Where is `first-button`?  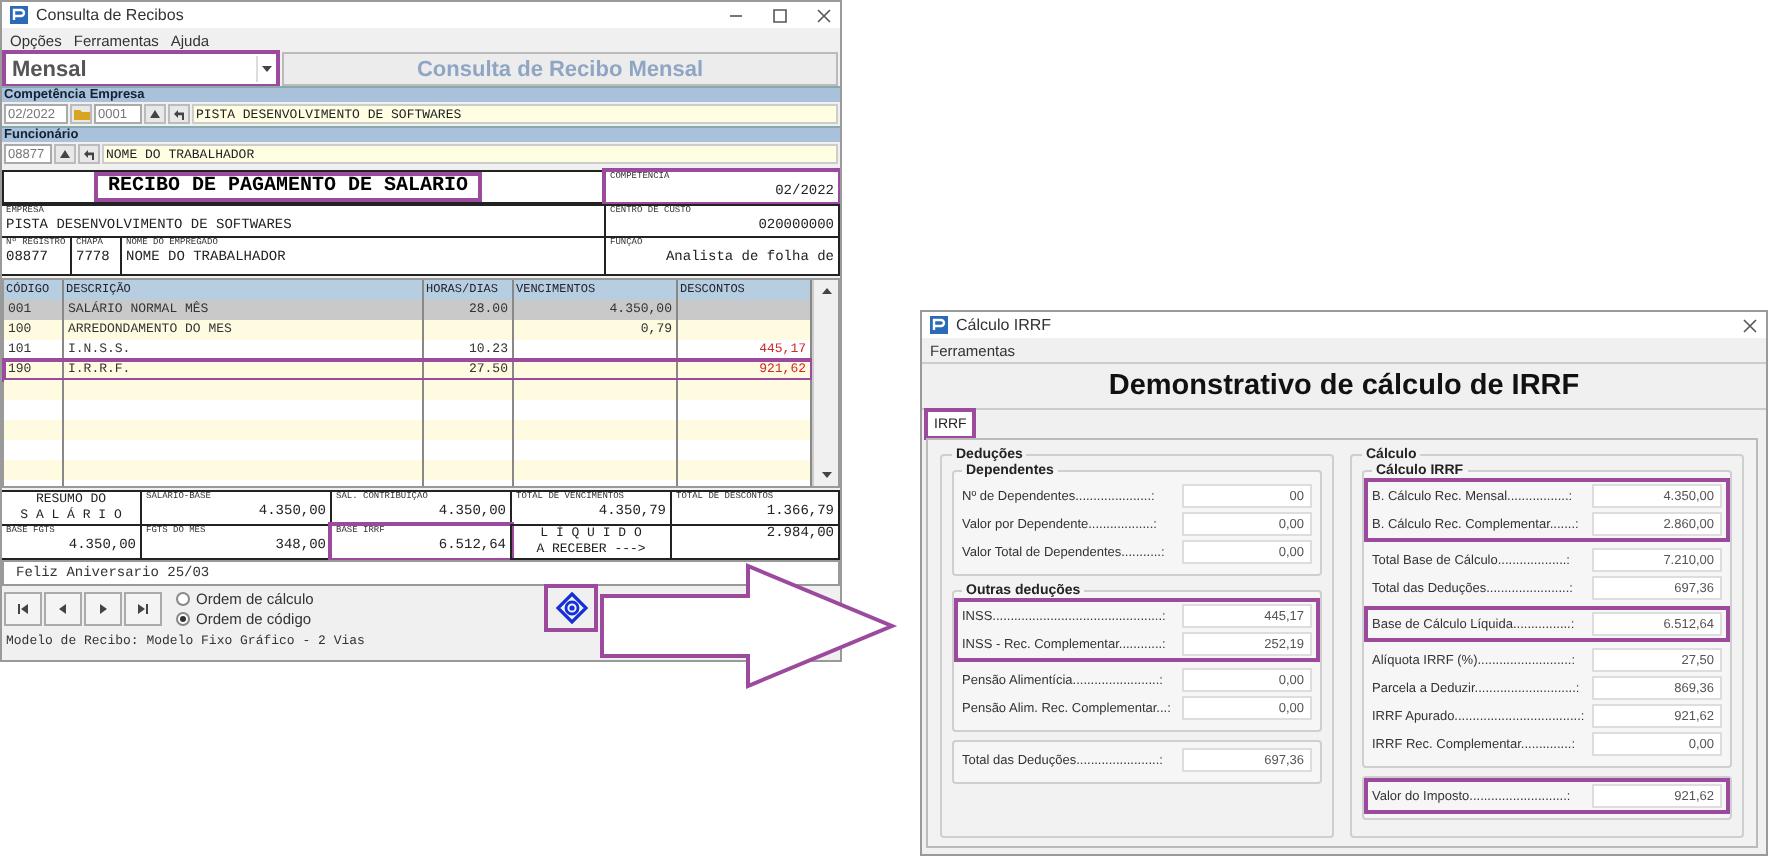 first-button is located at coordinates (23, 608).